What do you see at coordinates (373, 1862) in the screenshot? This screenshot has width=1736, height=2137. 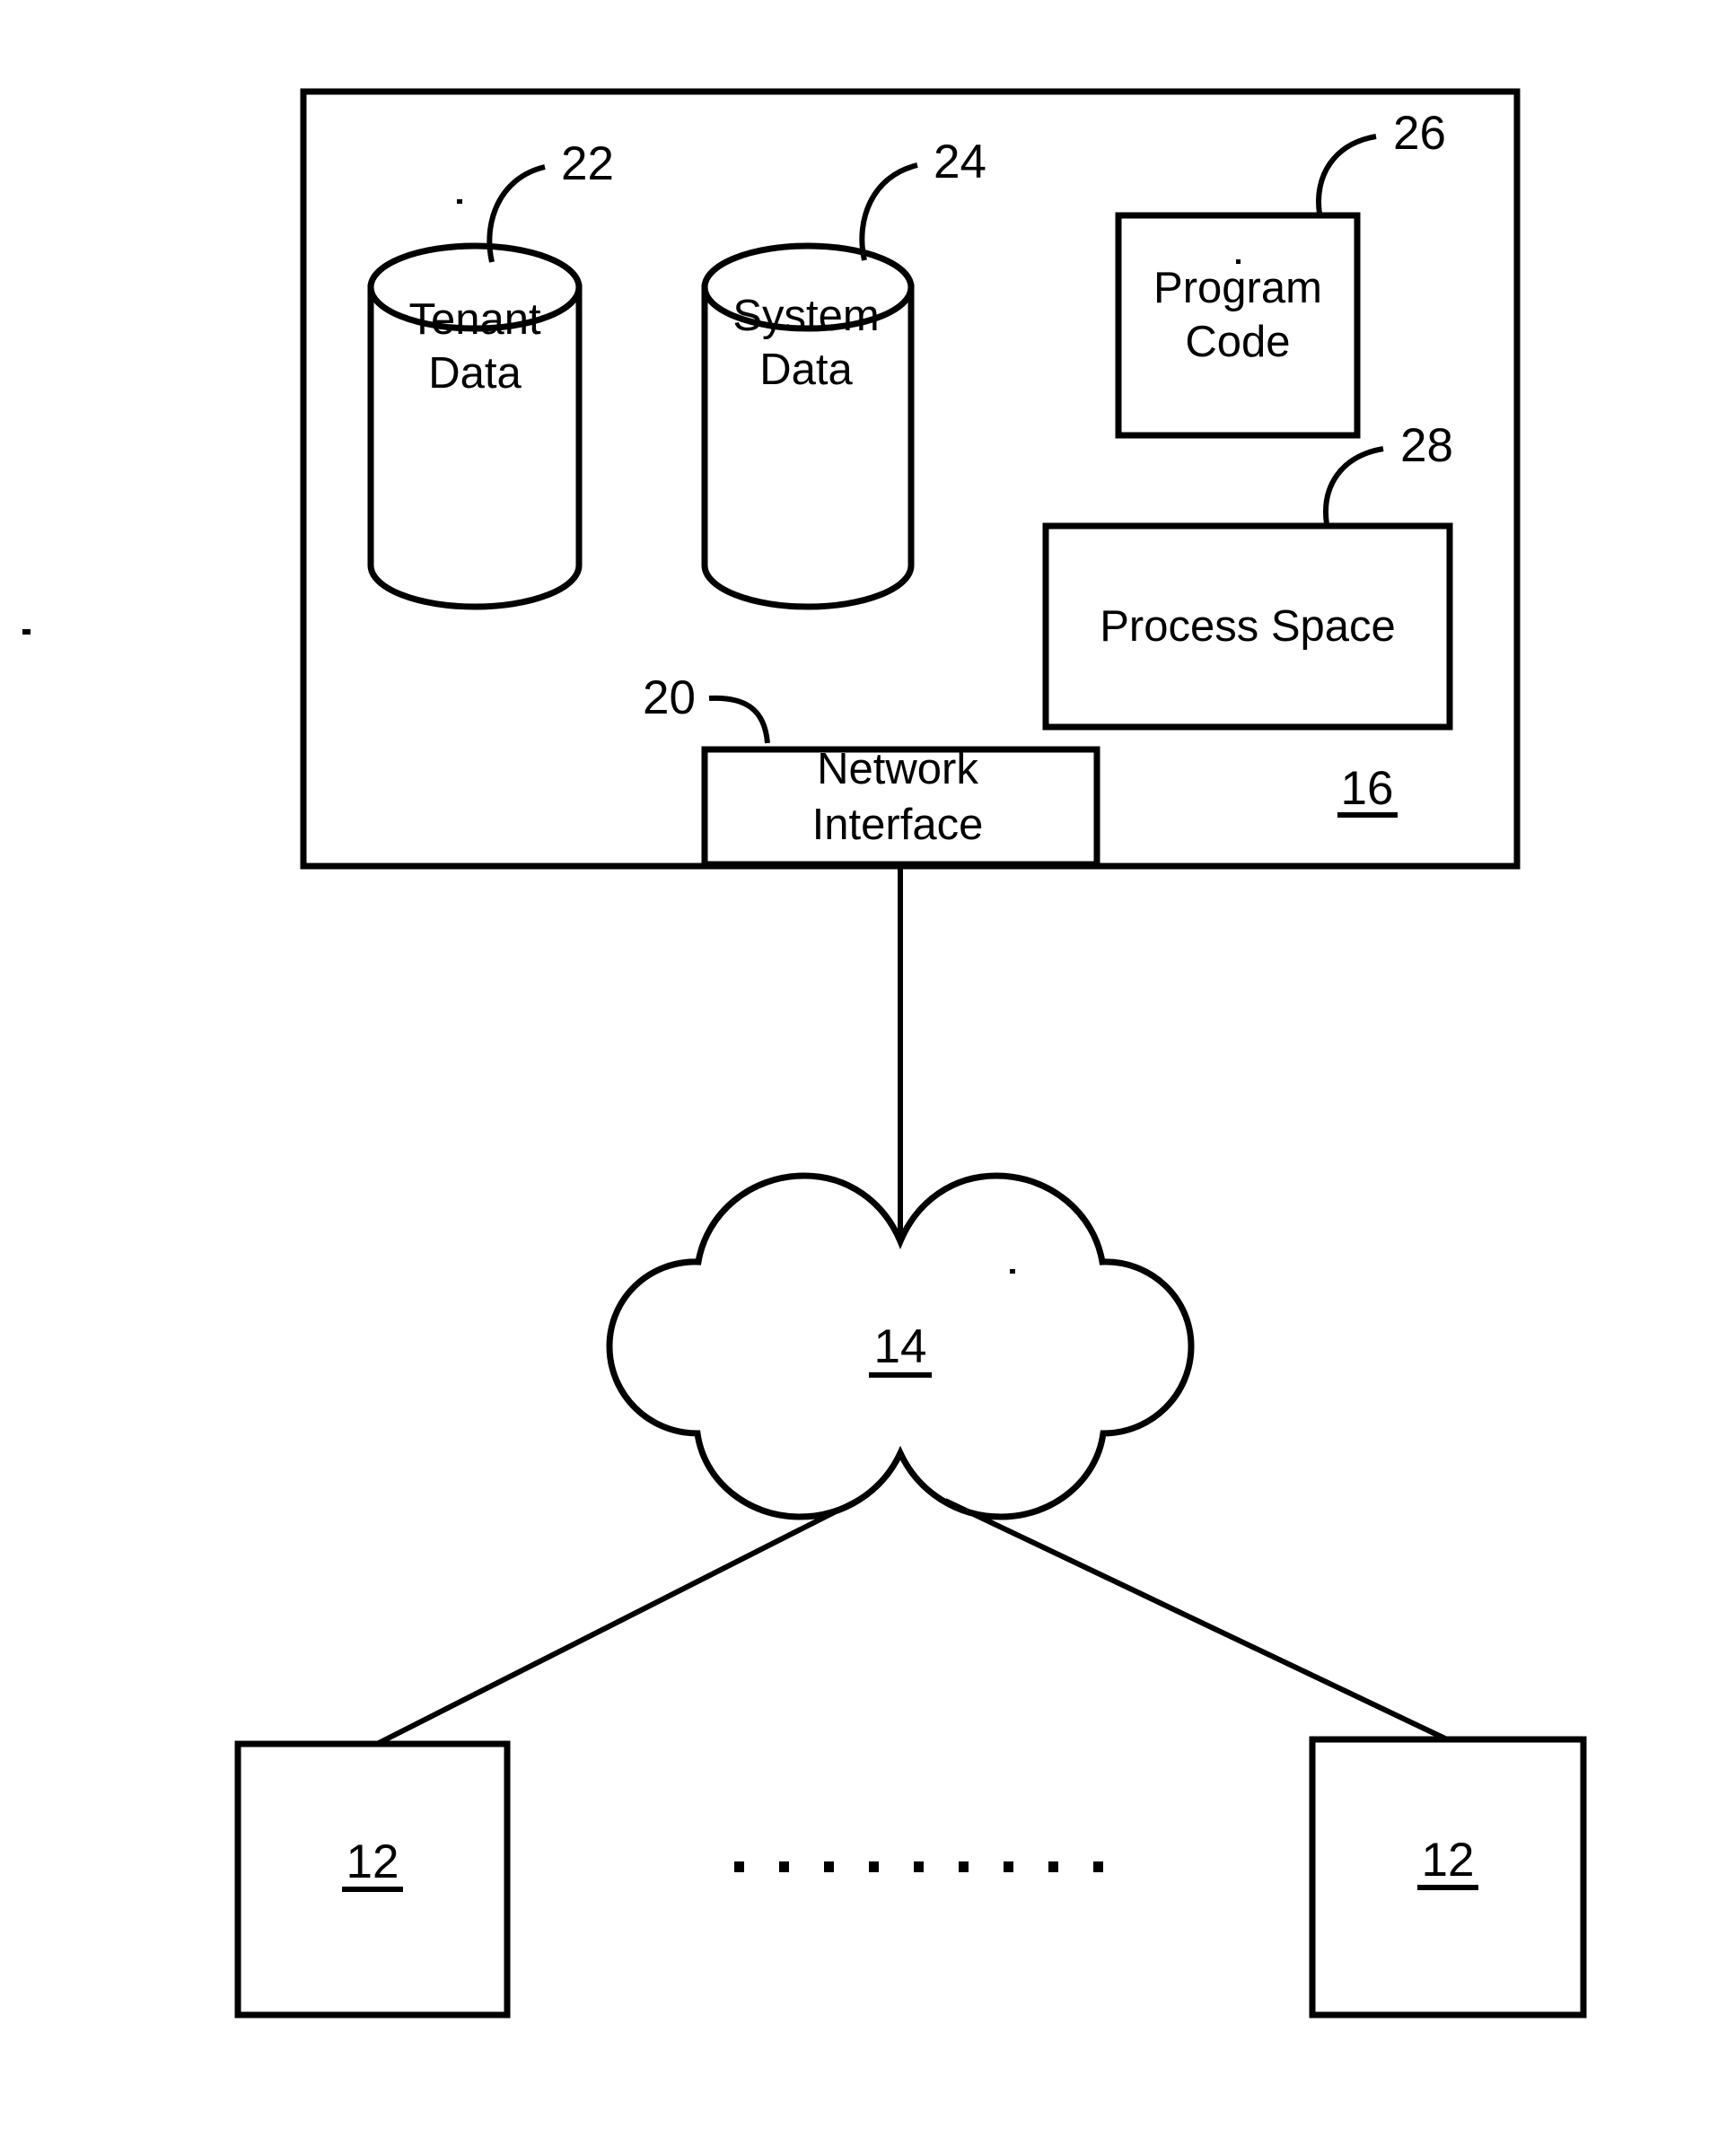 I see `reference-numeral-12-left: 12` at bounding box center [373, 1862].